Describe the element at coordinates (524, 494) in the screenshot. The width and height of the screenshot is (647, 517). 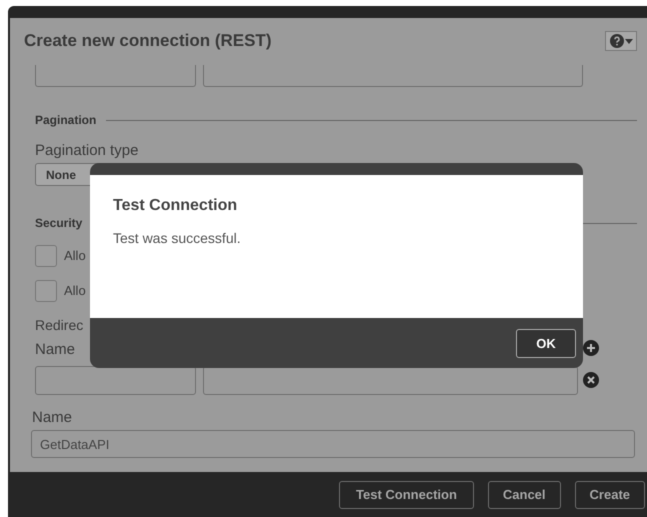
I see `footer-button: Cancel` at that location.